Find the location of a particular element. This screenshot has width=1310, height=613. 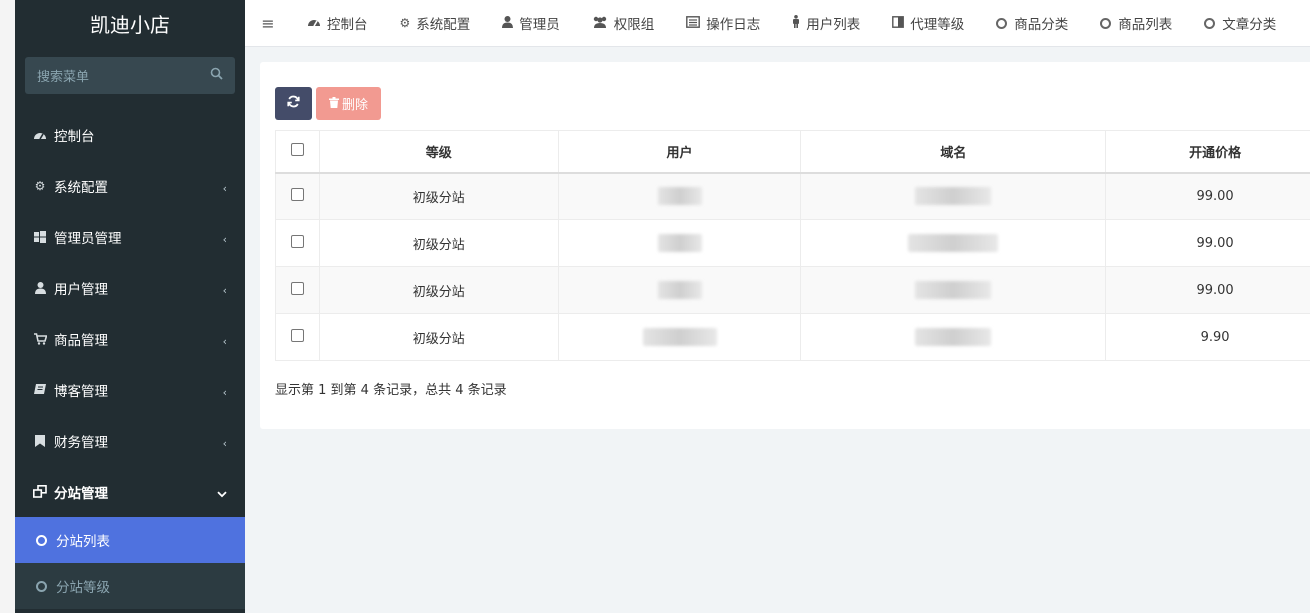

sidebar-item-finance-manage: 财务管理 ‹ is located at coordinates (130, 440).